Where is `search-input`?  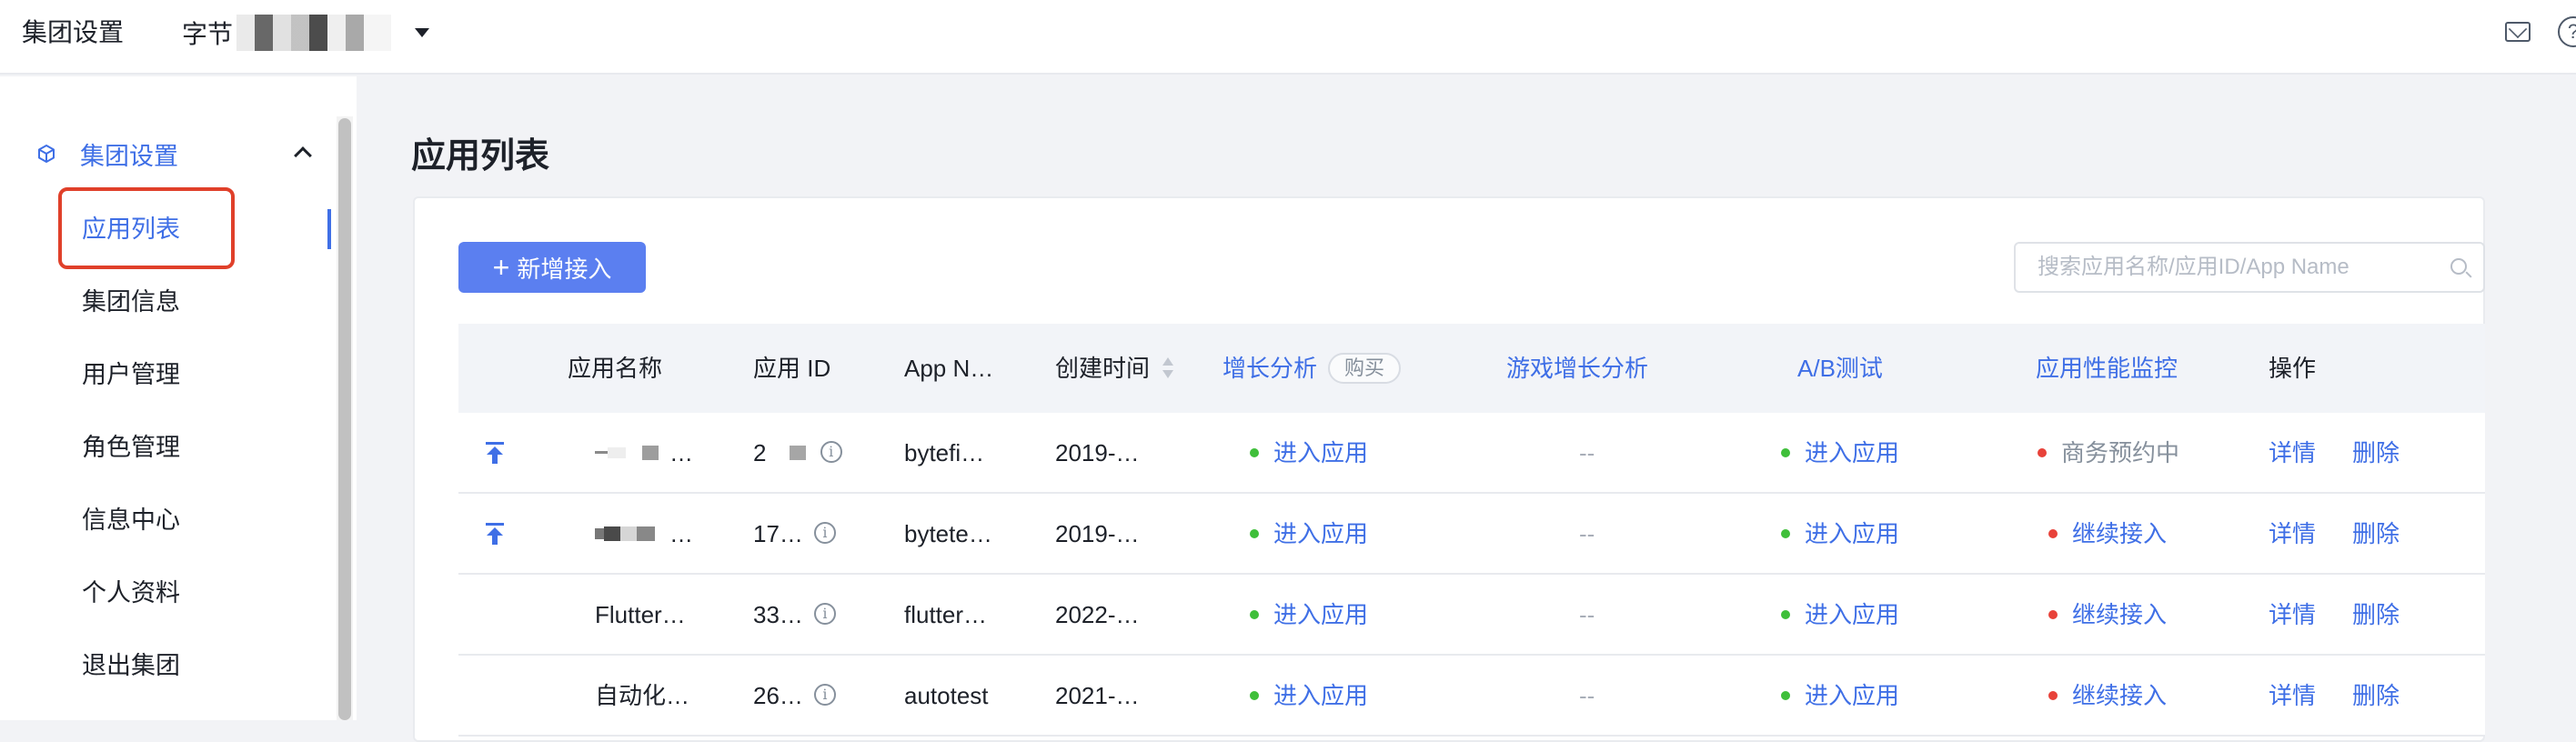 search-input is located at coordinates (2238, 267).